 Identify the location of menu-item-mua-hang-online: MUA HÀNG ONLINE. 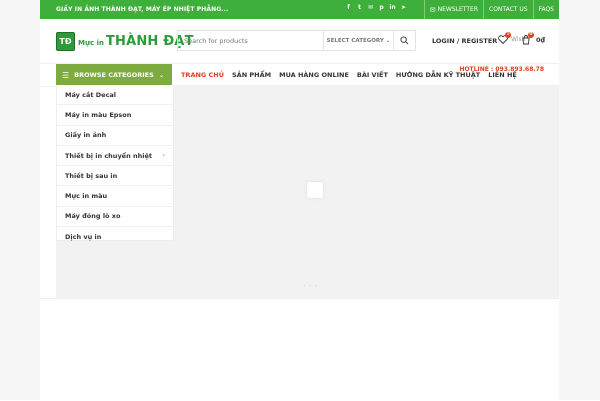
(314, 75).